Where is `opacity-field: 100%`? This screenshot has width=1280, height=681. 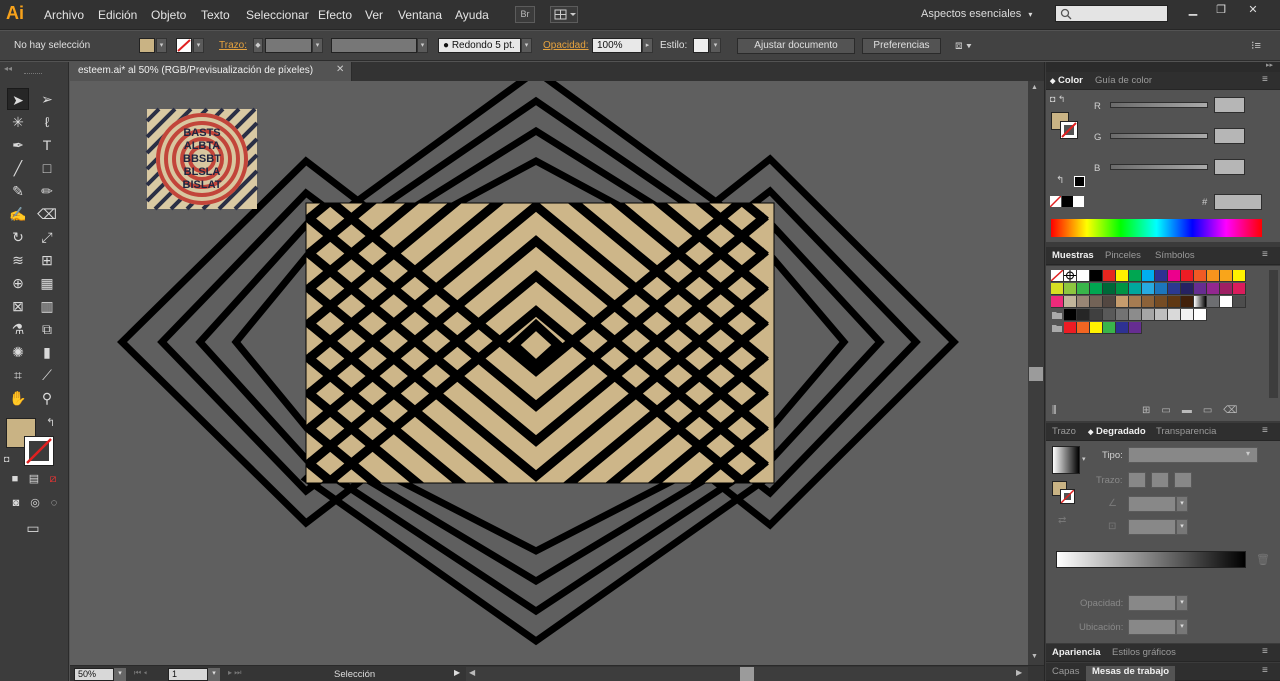
opacity-field: 100% is located at coordinates (617, 45).